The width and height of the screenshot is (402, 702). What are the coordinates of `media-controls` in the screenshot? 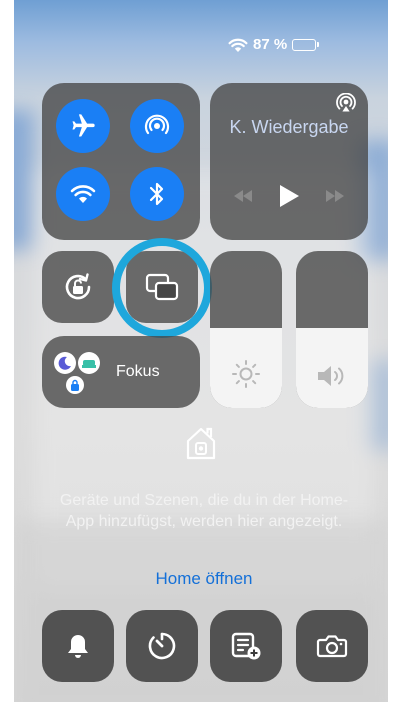 It's located at (289, 196).